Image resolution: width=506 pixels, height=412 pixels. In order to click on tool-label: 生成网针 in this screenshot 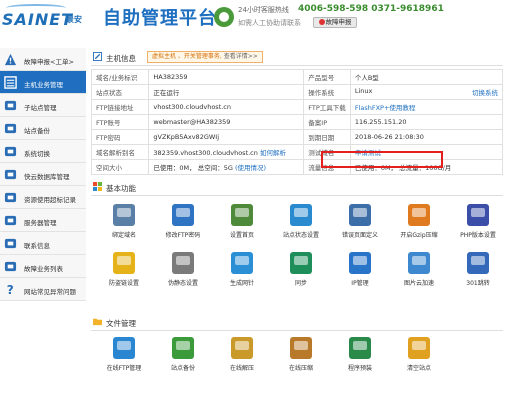, I will do `click(241, 283)`.